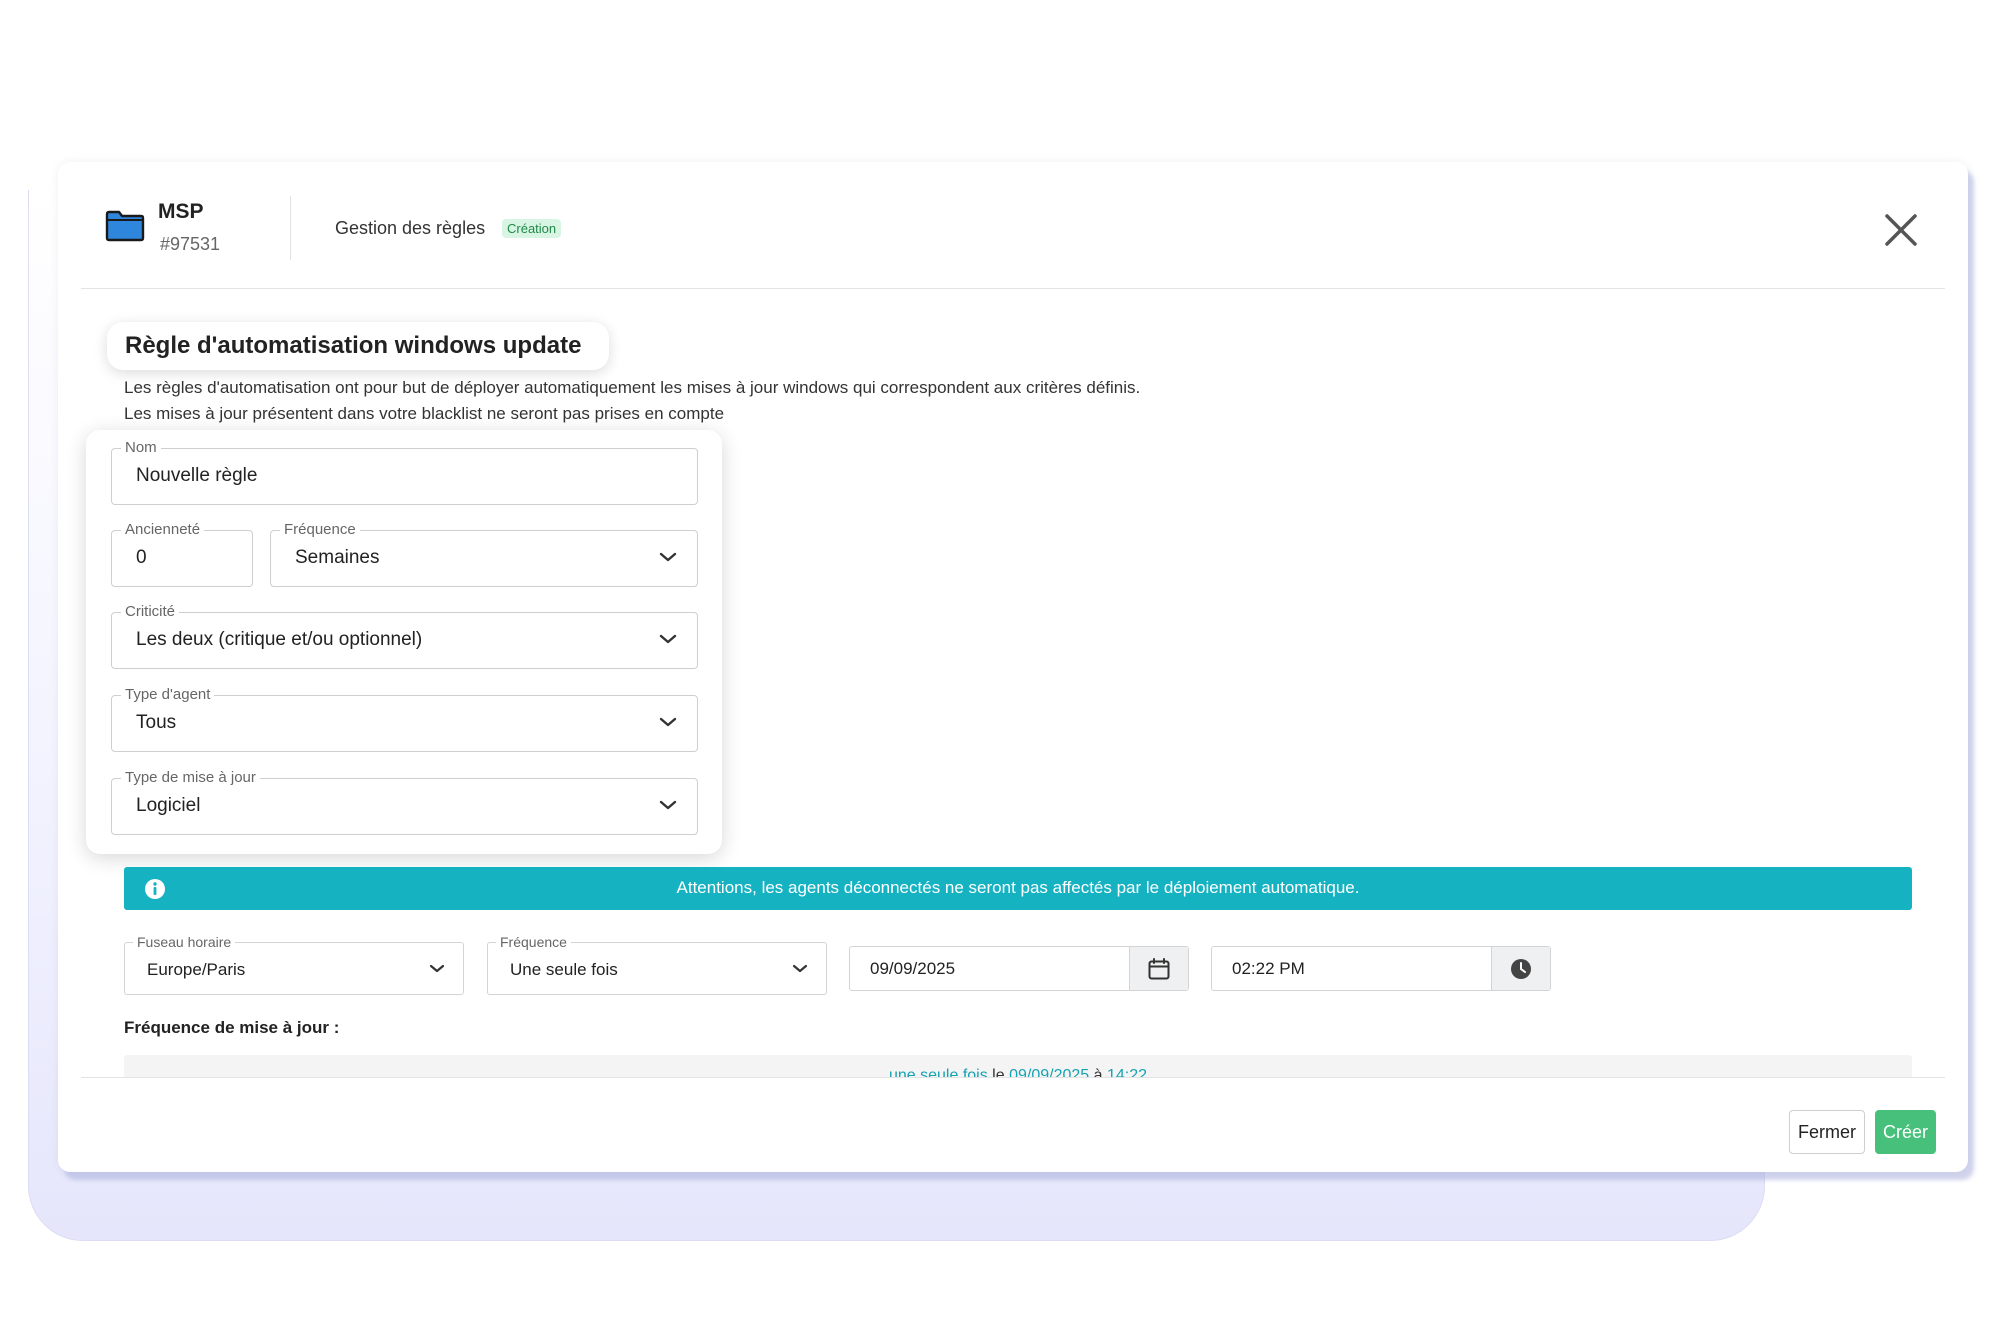 The image size is (2000, 1327). I want to click on org-name: MSP, so click(181, 211).